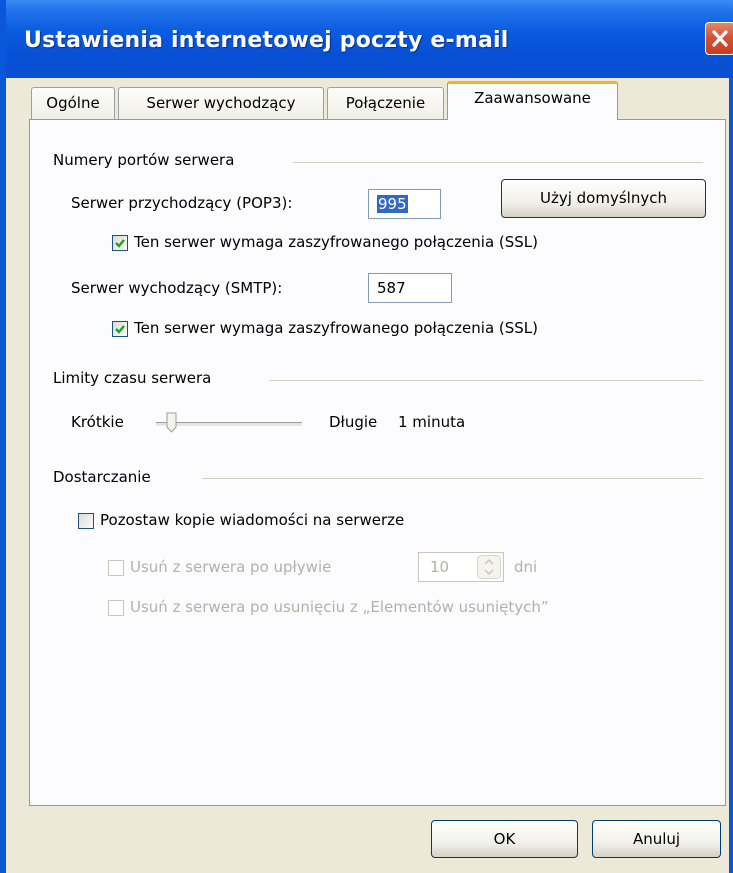 Image resolution: width=733 pixels, height=873 pixels. I want to click on ports-group-label: Numery portów serwera, so click(144, 160).